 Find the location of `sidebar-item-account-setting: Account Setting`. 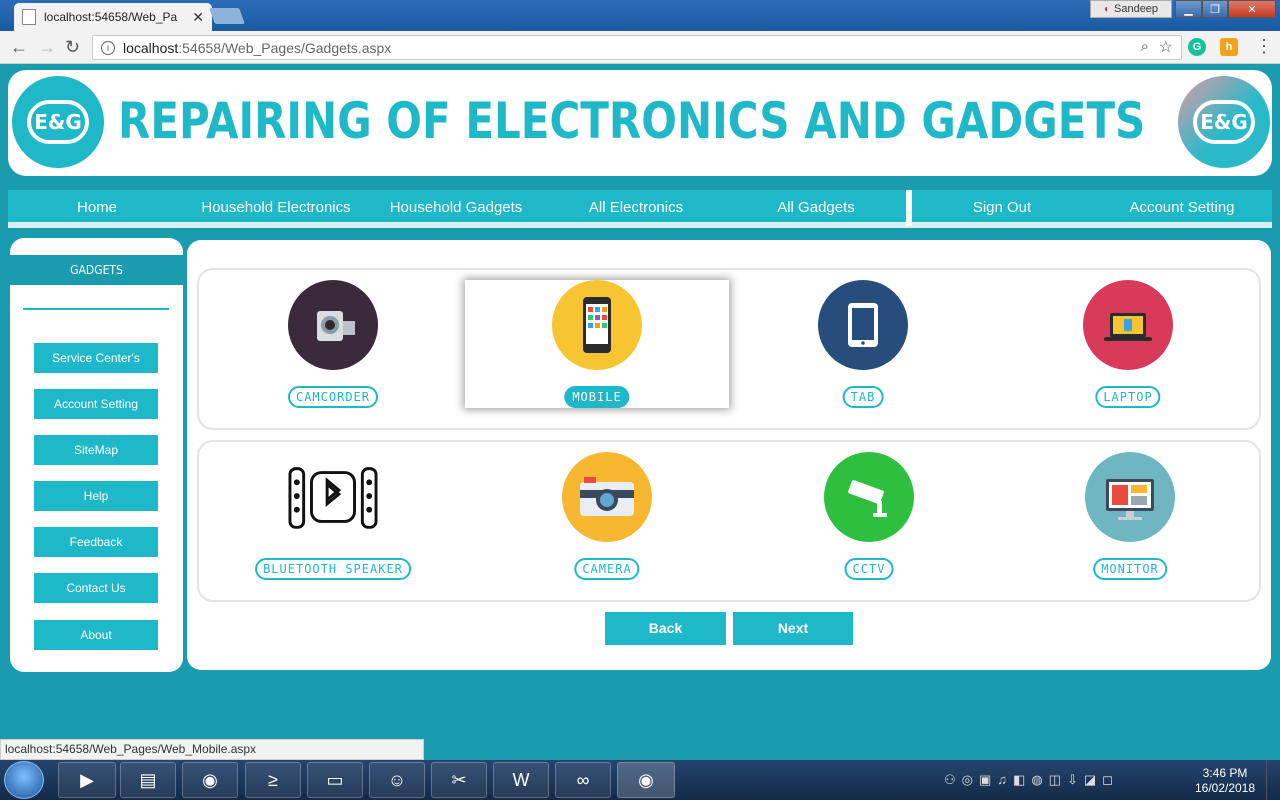

sidebar-item-account-setting: Account Setting is located at coordinates (96, 404).